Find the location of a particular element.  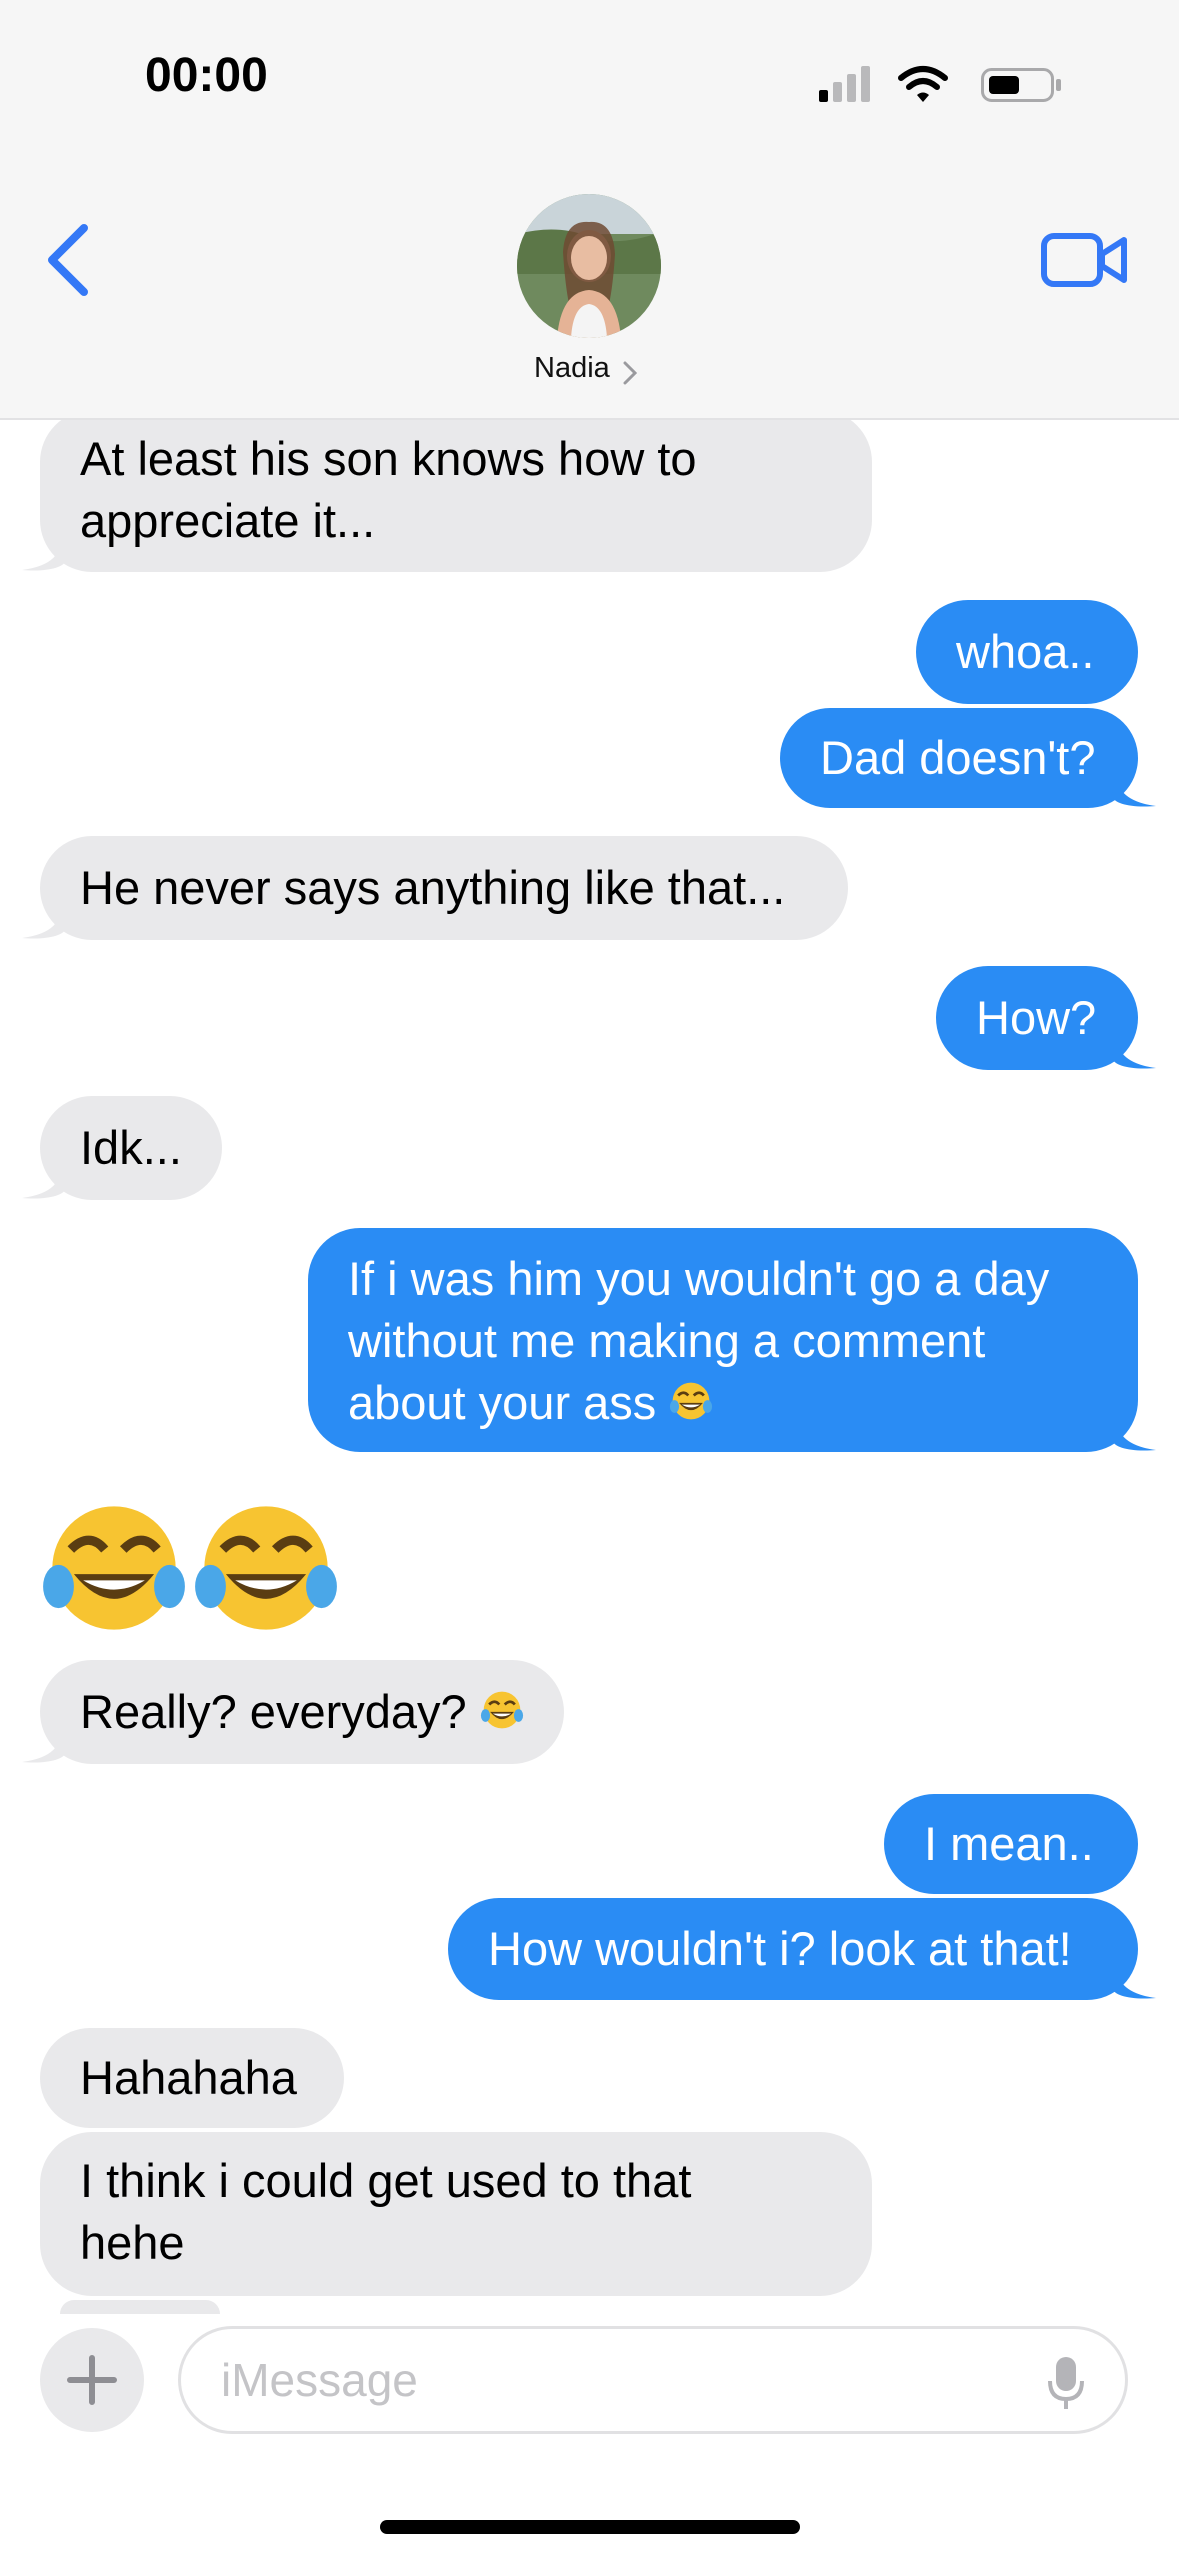

message-text-line-2: hehe is located at coordinates (132, 2242).